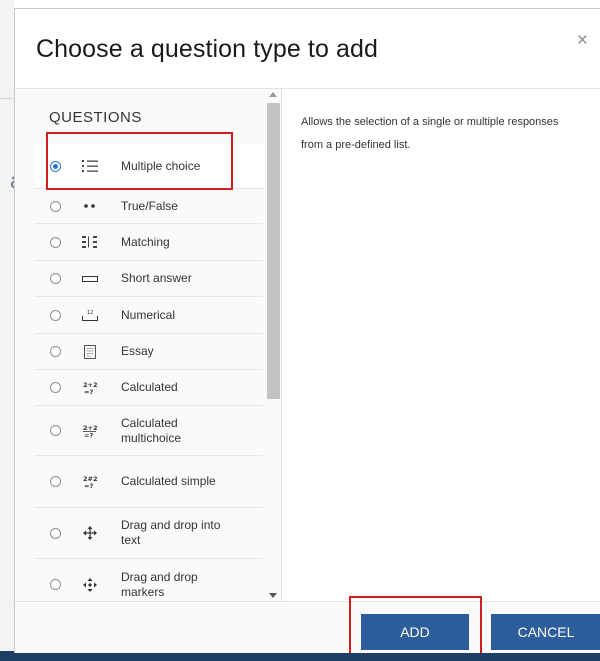  What do you see at coordinates (545, 632) in the screenshot?
I see `cancel-button: CANCEL` at bounding box center [545, 632].